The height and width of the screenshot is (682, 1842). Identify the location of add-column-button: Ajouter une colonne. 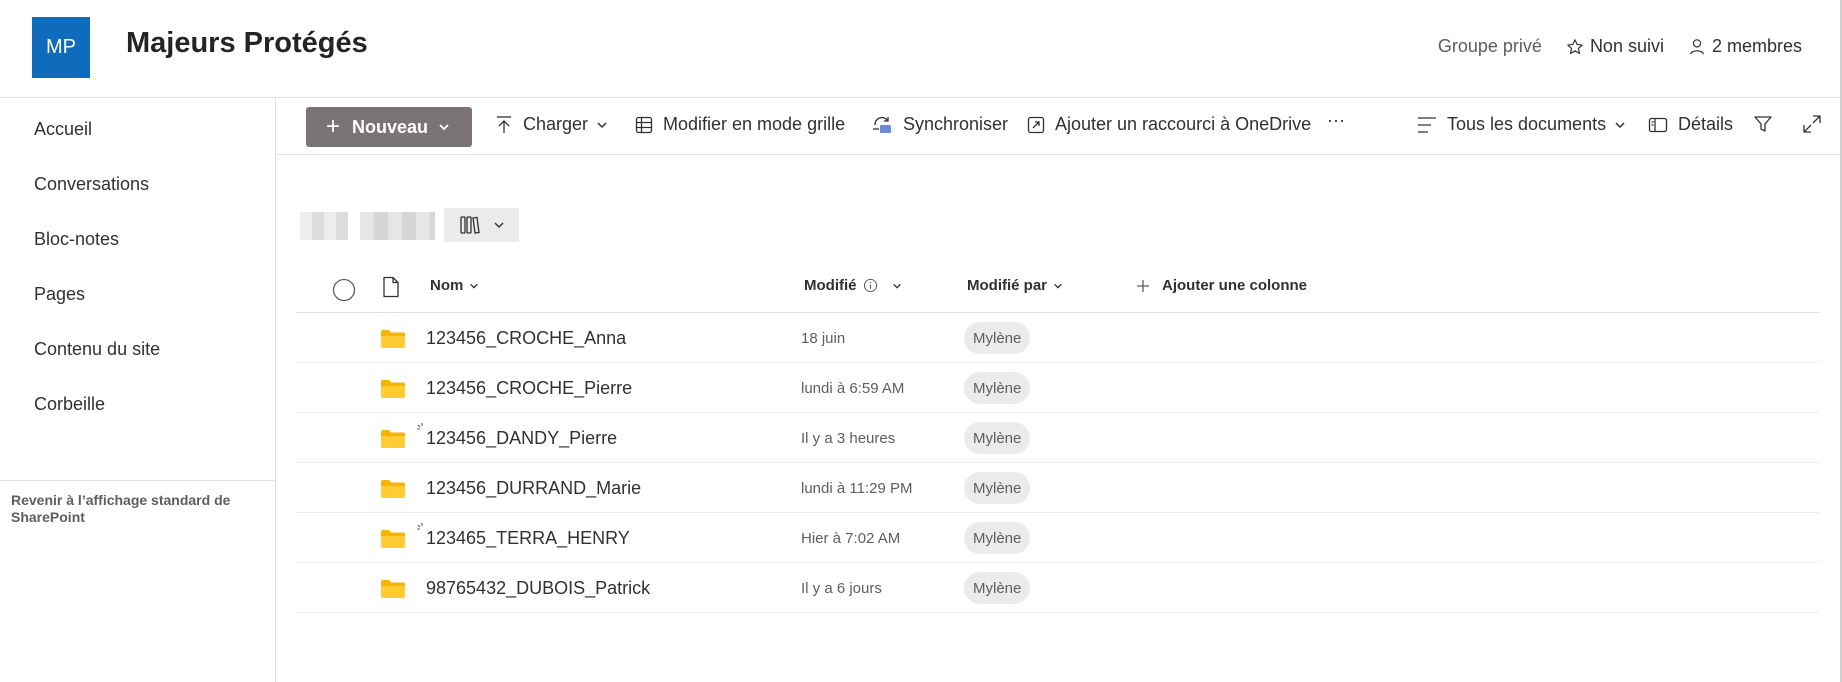
(1221, 285).